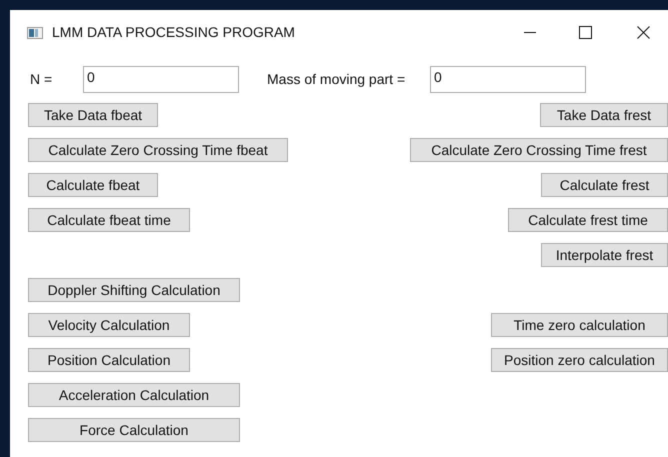  I want to click on action-button: Force Calculation, so click(134, 430).